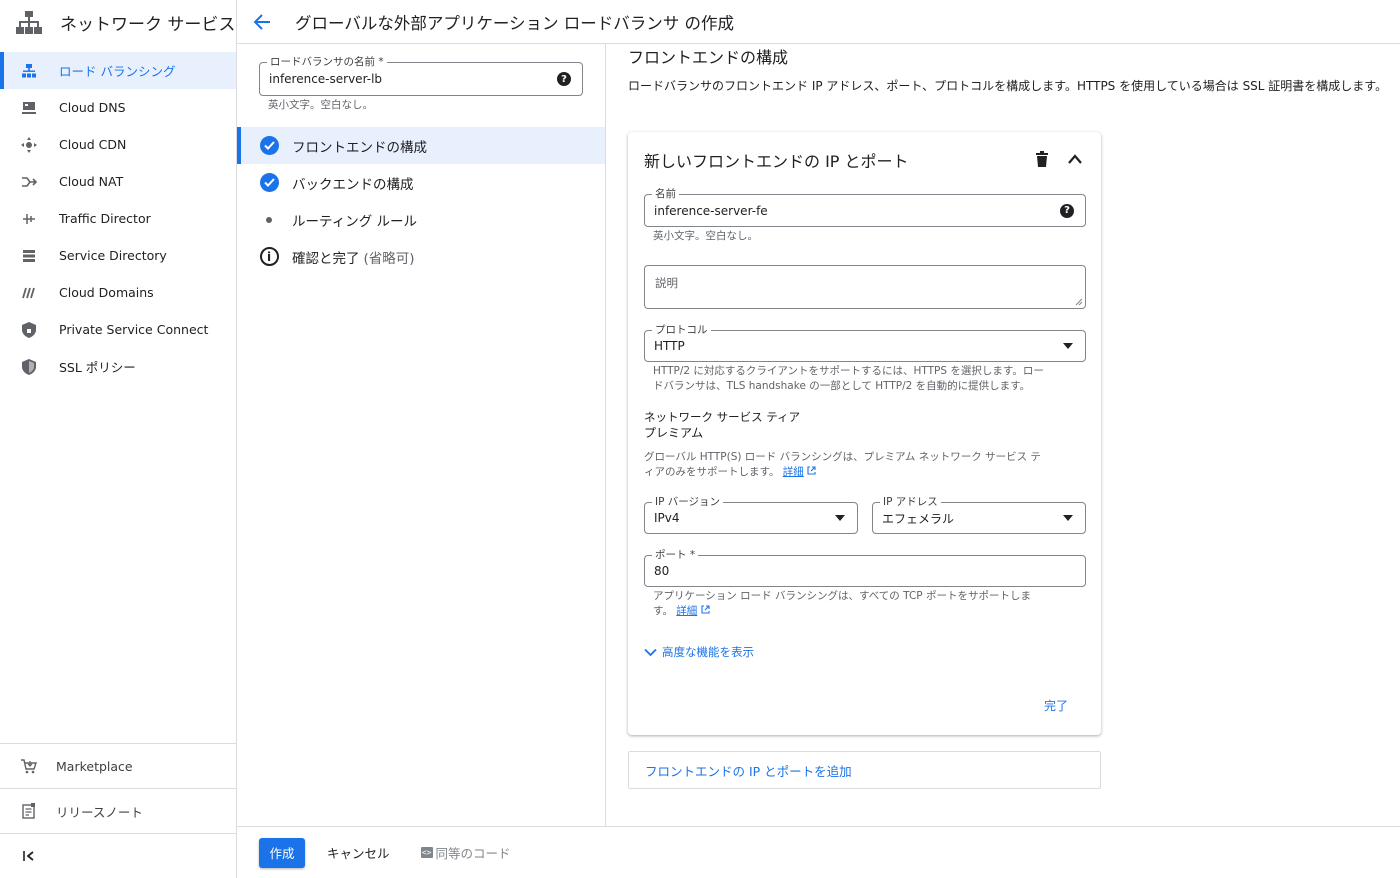 This screenshot has height=878, width=1400. I want to click on protocol-value: HTTP, so click(669, 346).